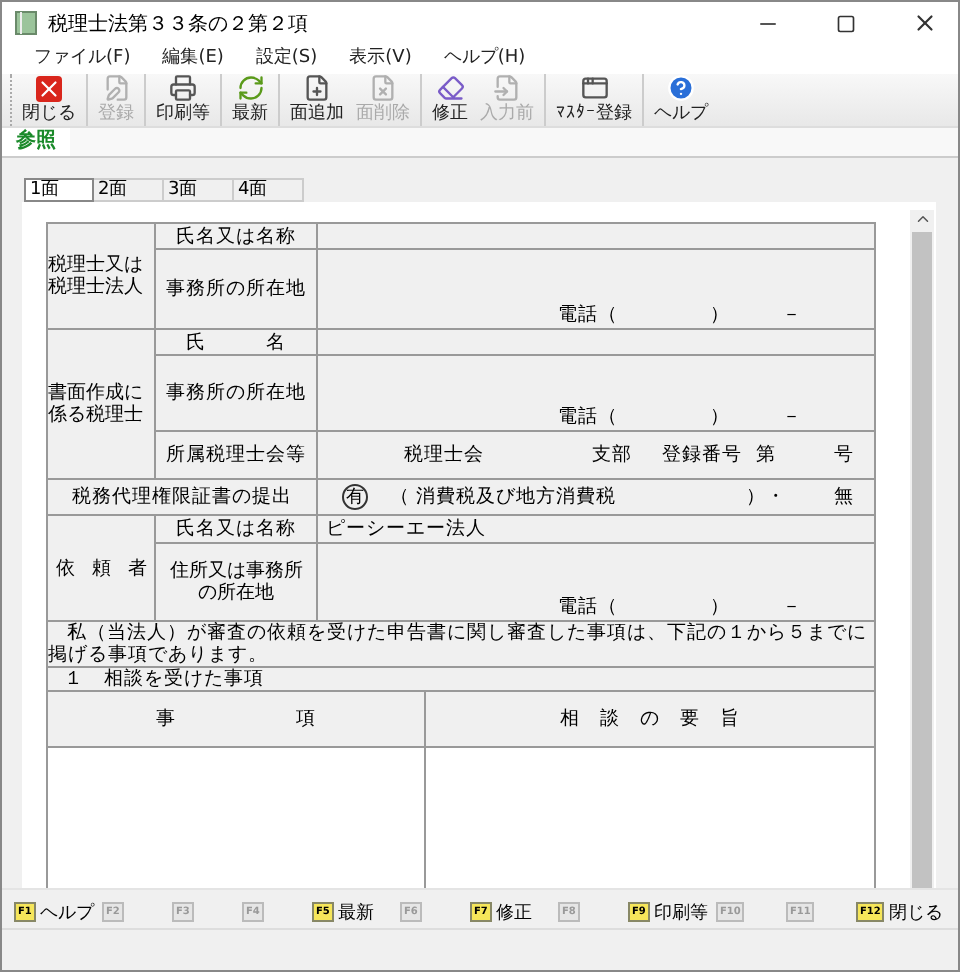 The width and height of the screenshot is (960, 972). What do you see at coordinates (101, 568) in the screenshot?
I see `form-label: 依 頼 者` at bounding box center [101, 568].